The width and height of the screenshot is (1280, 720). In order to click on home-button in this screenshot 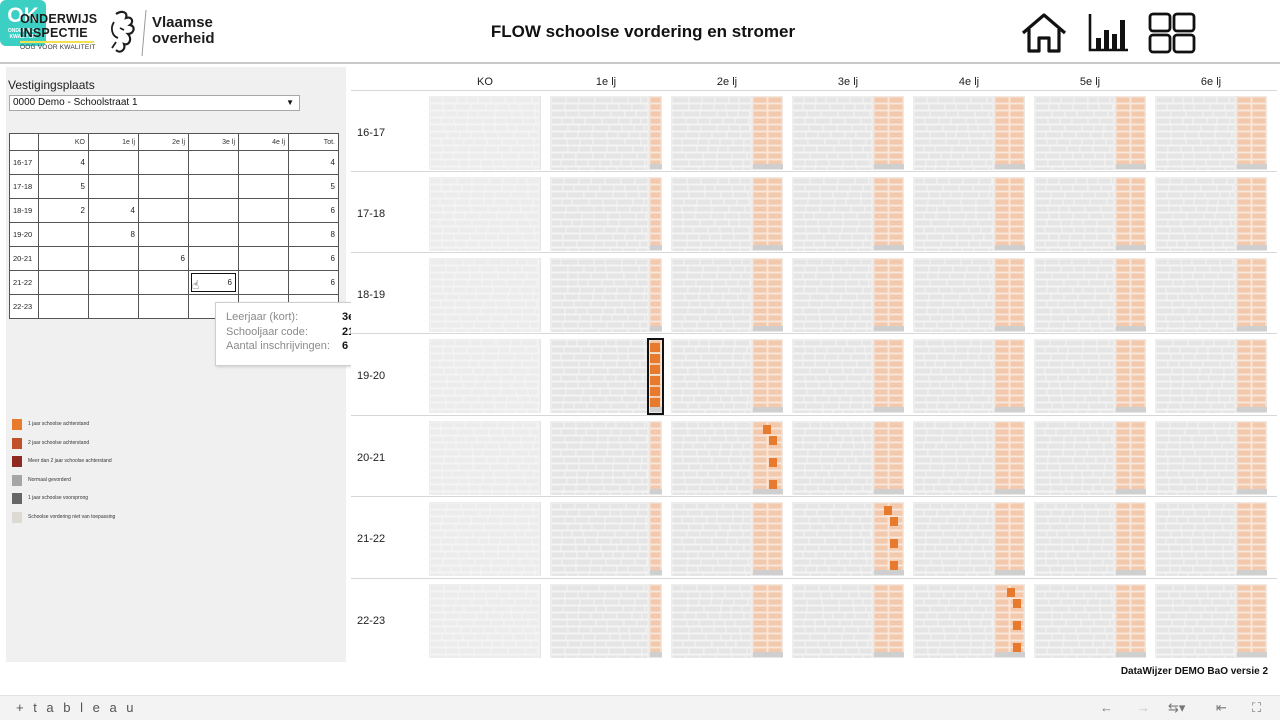, I will do `click(1044, 33)`.